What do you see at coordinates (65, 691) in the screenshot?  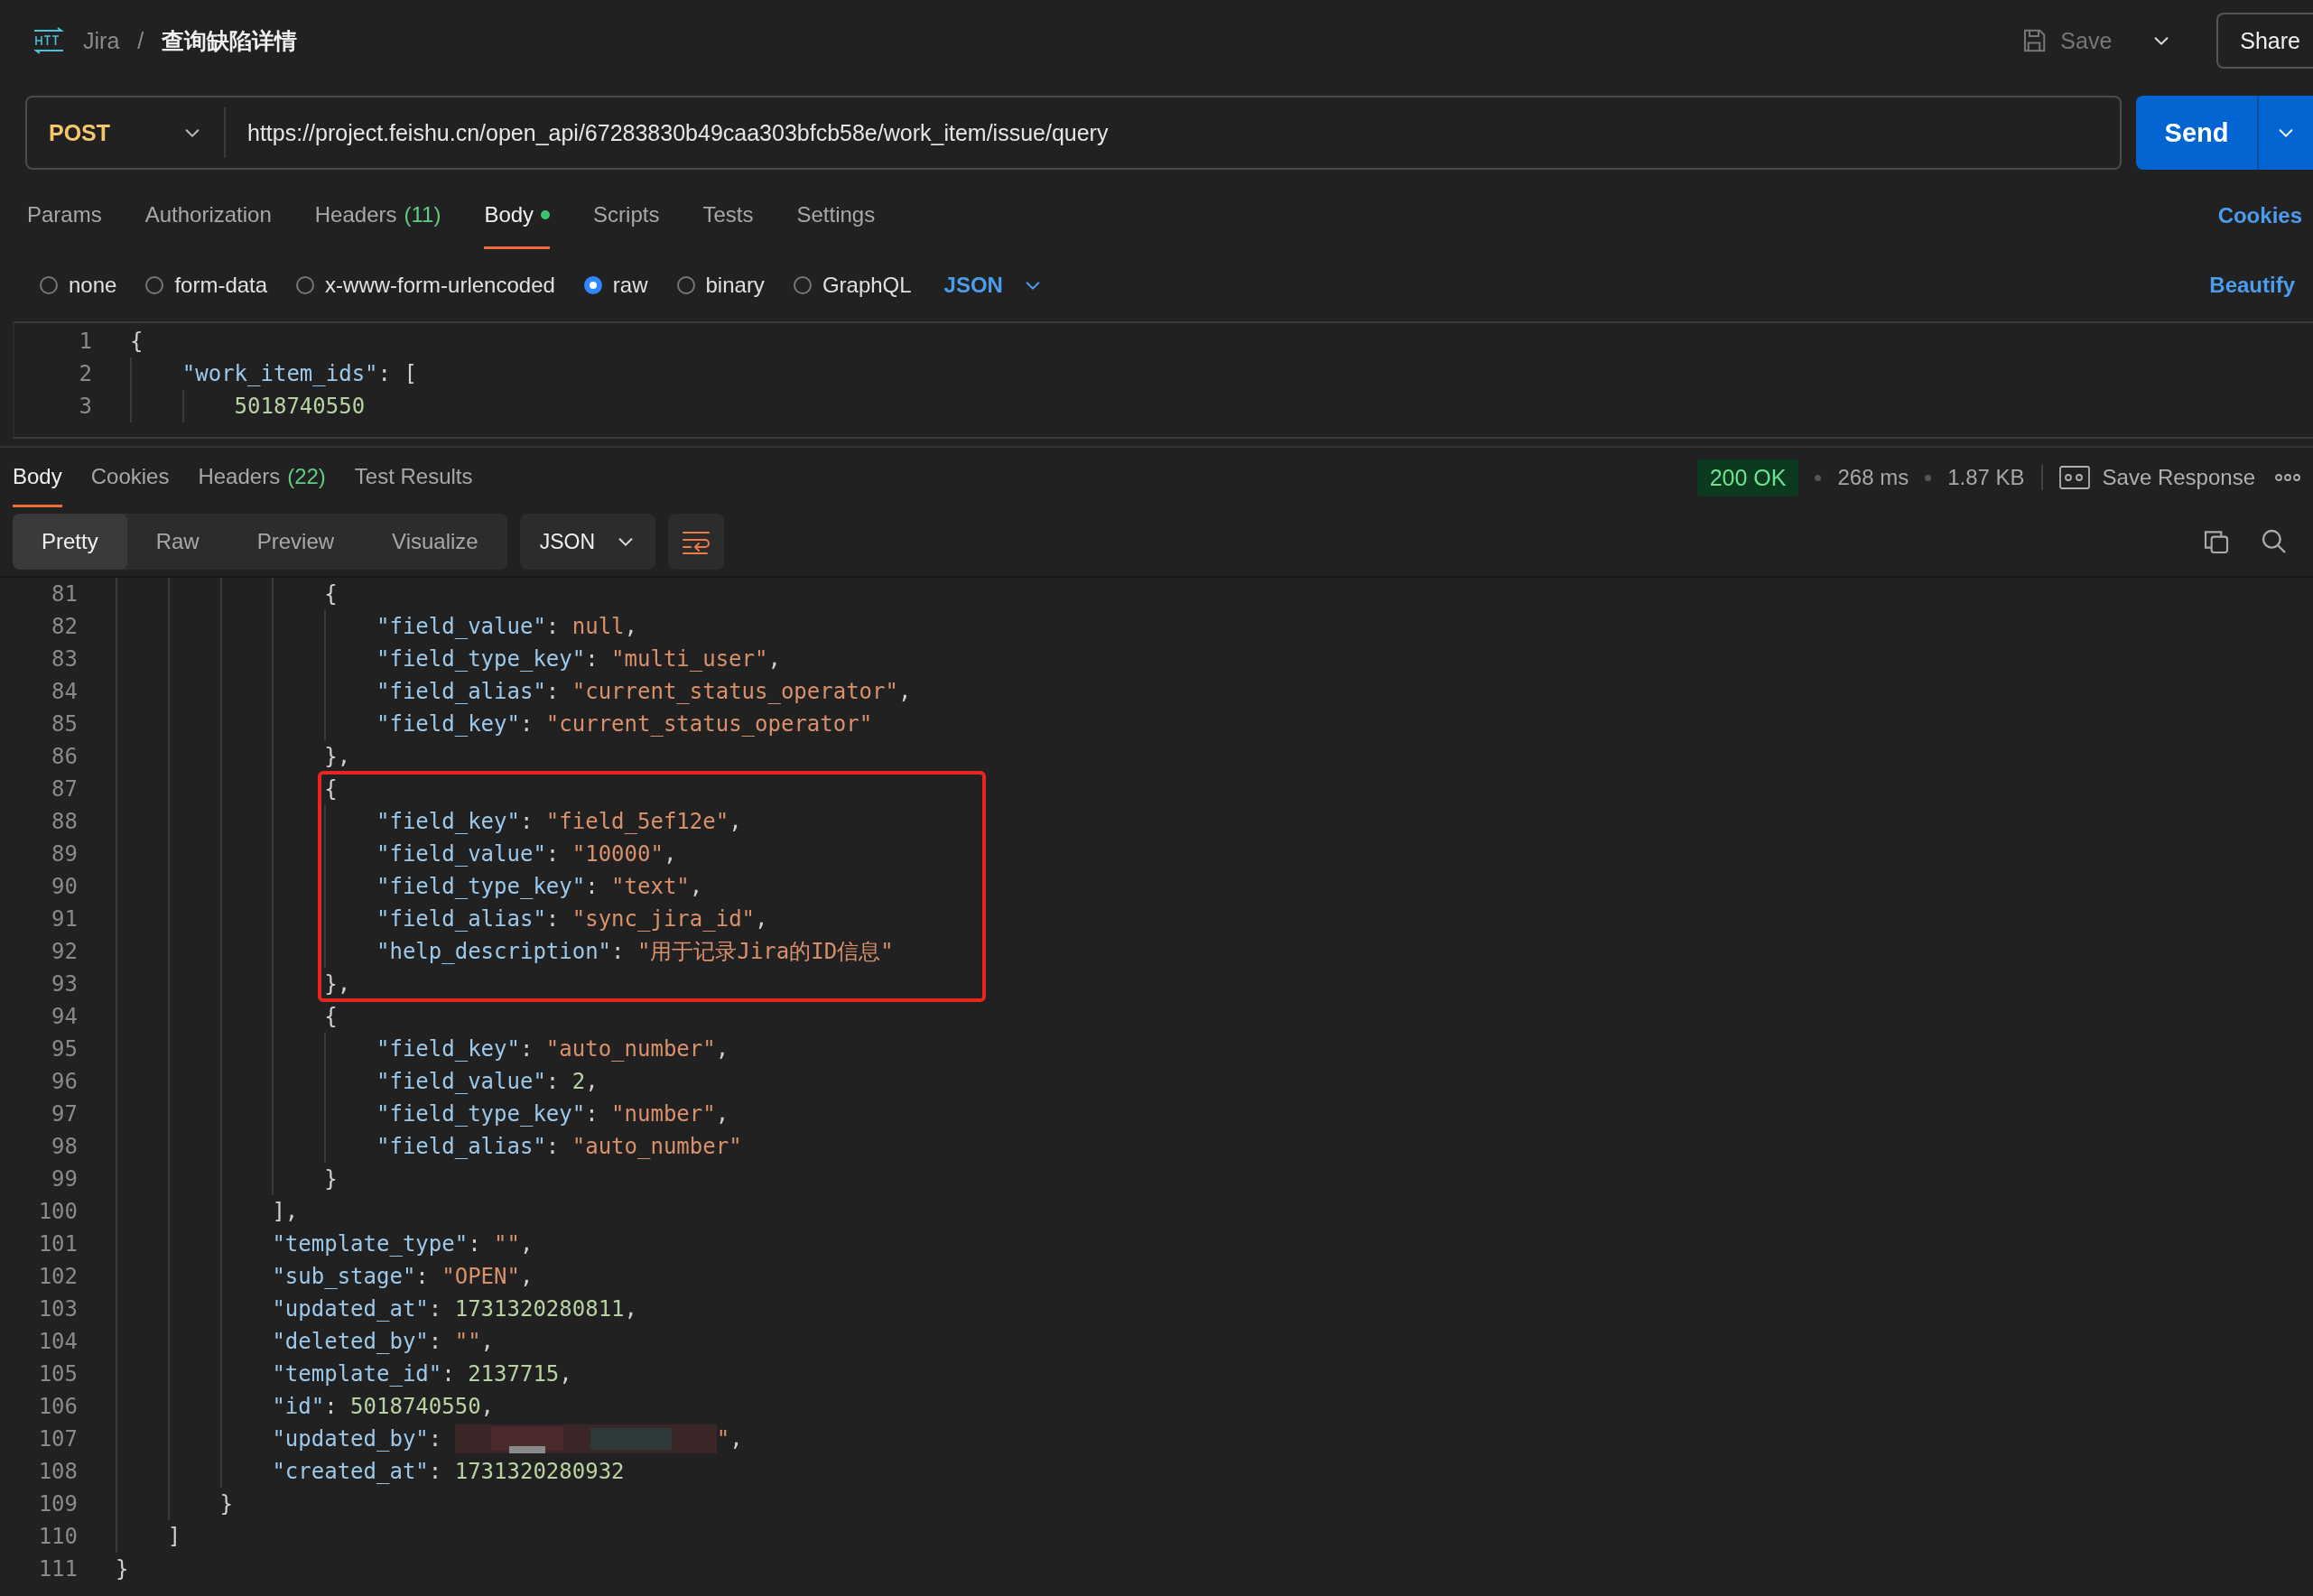 I see `line-number: 84` at bounding box center [65, 691].